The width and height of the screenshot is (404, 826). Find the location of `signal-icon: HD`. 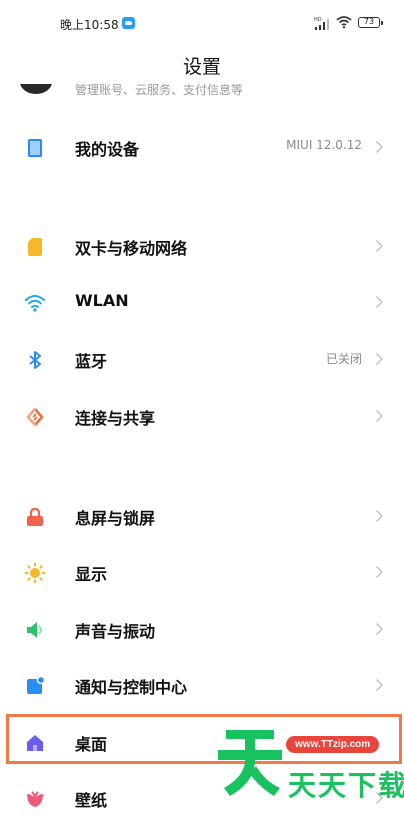

signal-icon: HD is located at coordinates (321, 23).